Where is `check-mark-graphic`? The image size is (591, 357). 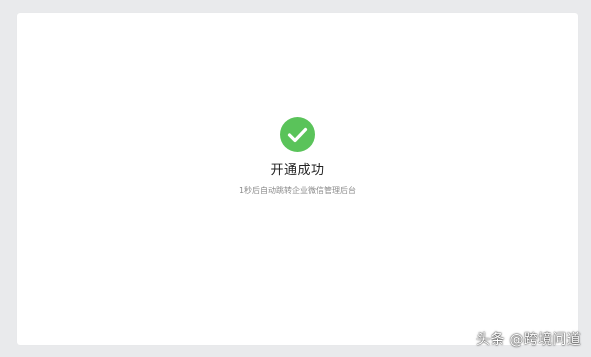 check-mark-graphic is located at coordinates (297, 134).